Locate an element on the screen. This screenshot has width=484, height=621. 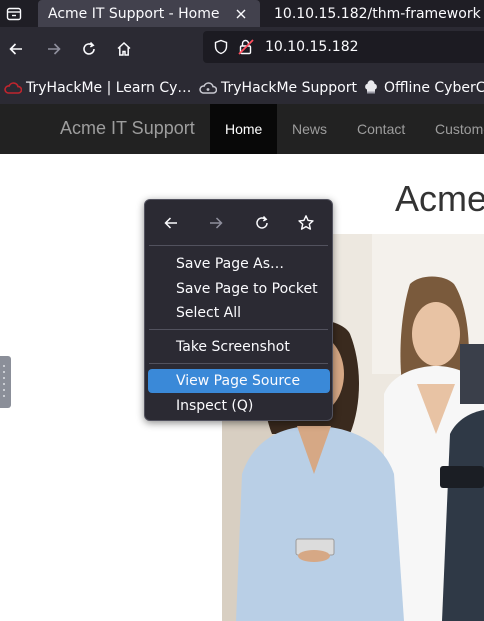
url-bar: 10.10.15.182 is located at coordinates (343, 47).